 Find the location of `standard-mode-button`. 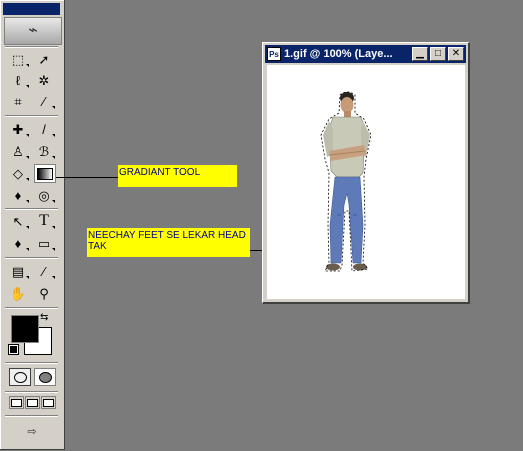

standard-mode-button is located at coordinates (20, 377).